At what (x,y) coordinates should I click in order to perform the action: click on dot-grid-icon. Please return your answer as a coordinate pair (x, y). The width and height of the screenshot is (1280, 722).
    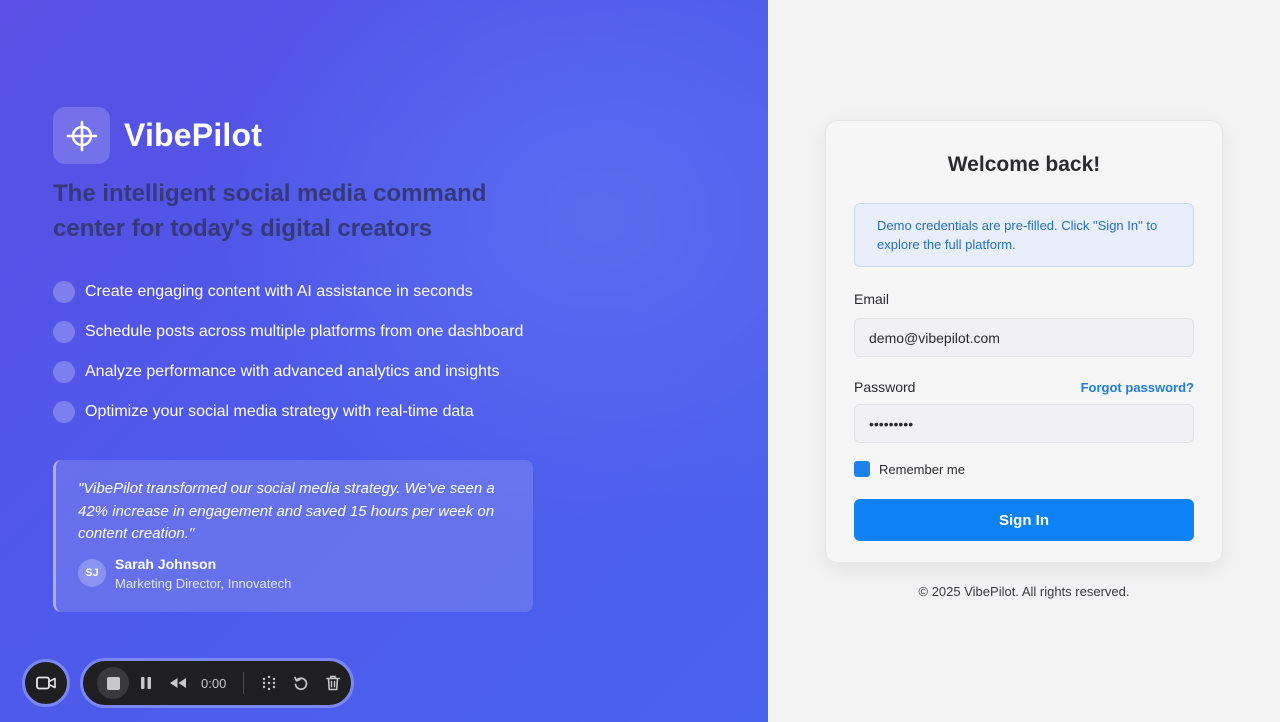
    Looking at the image, I should click on (269, 683).